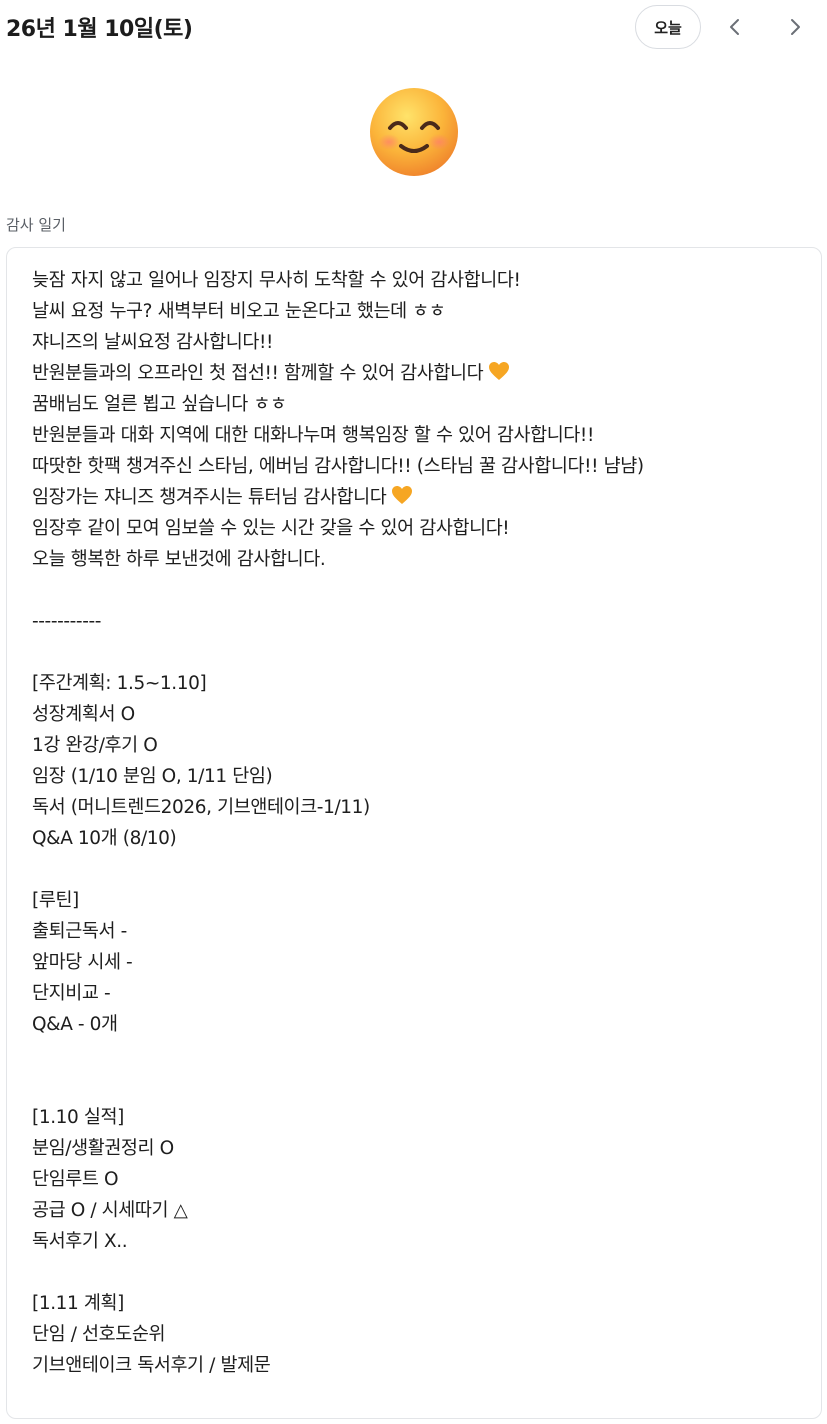 This screenshot has width=827, height=1424. What do you see at coordinates (151, 1365) in the screenshot?
I see `diary-line-text: 기브앤테이크 독서후기 / 발제문` at bounding box center [151, 1365].